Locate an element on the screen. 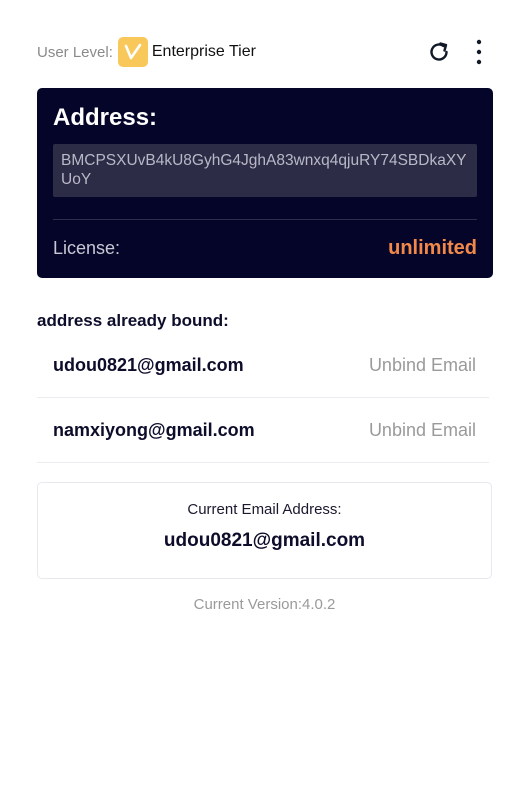  top-actions is located at coordinates (459, 52).